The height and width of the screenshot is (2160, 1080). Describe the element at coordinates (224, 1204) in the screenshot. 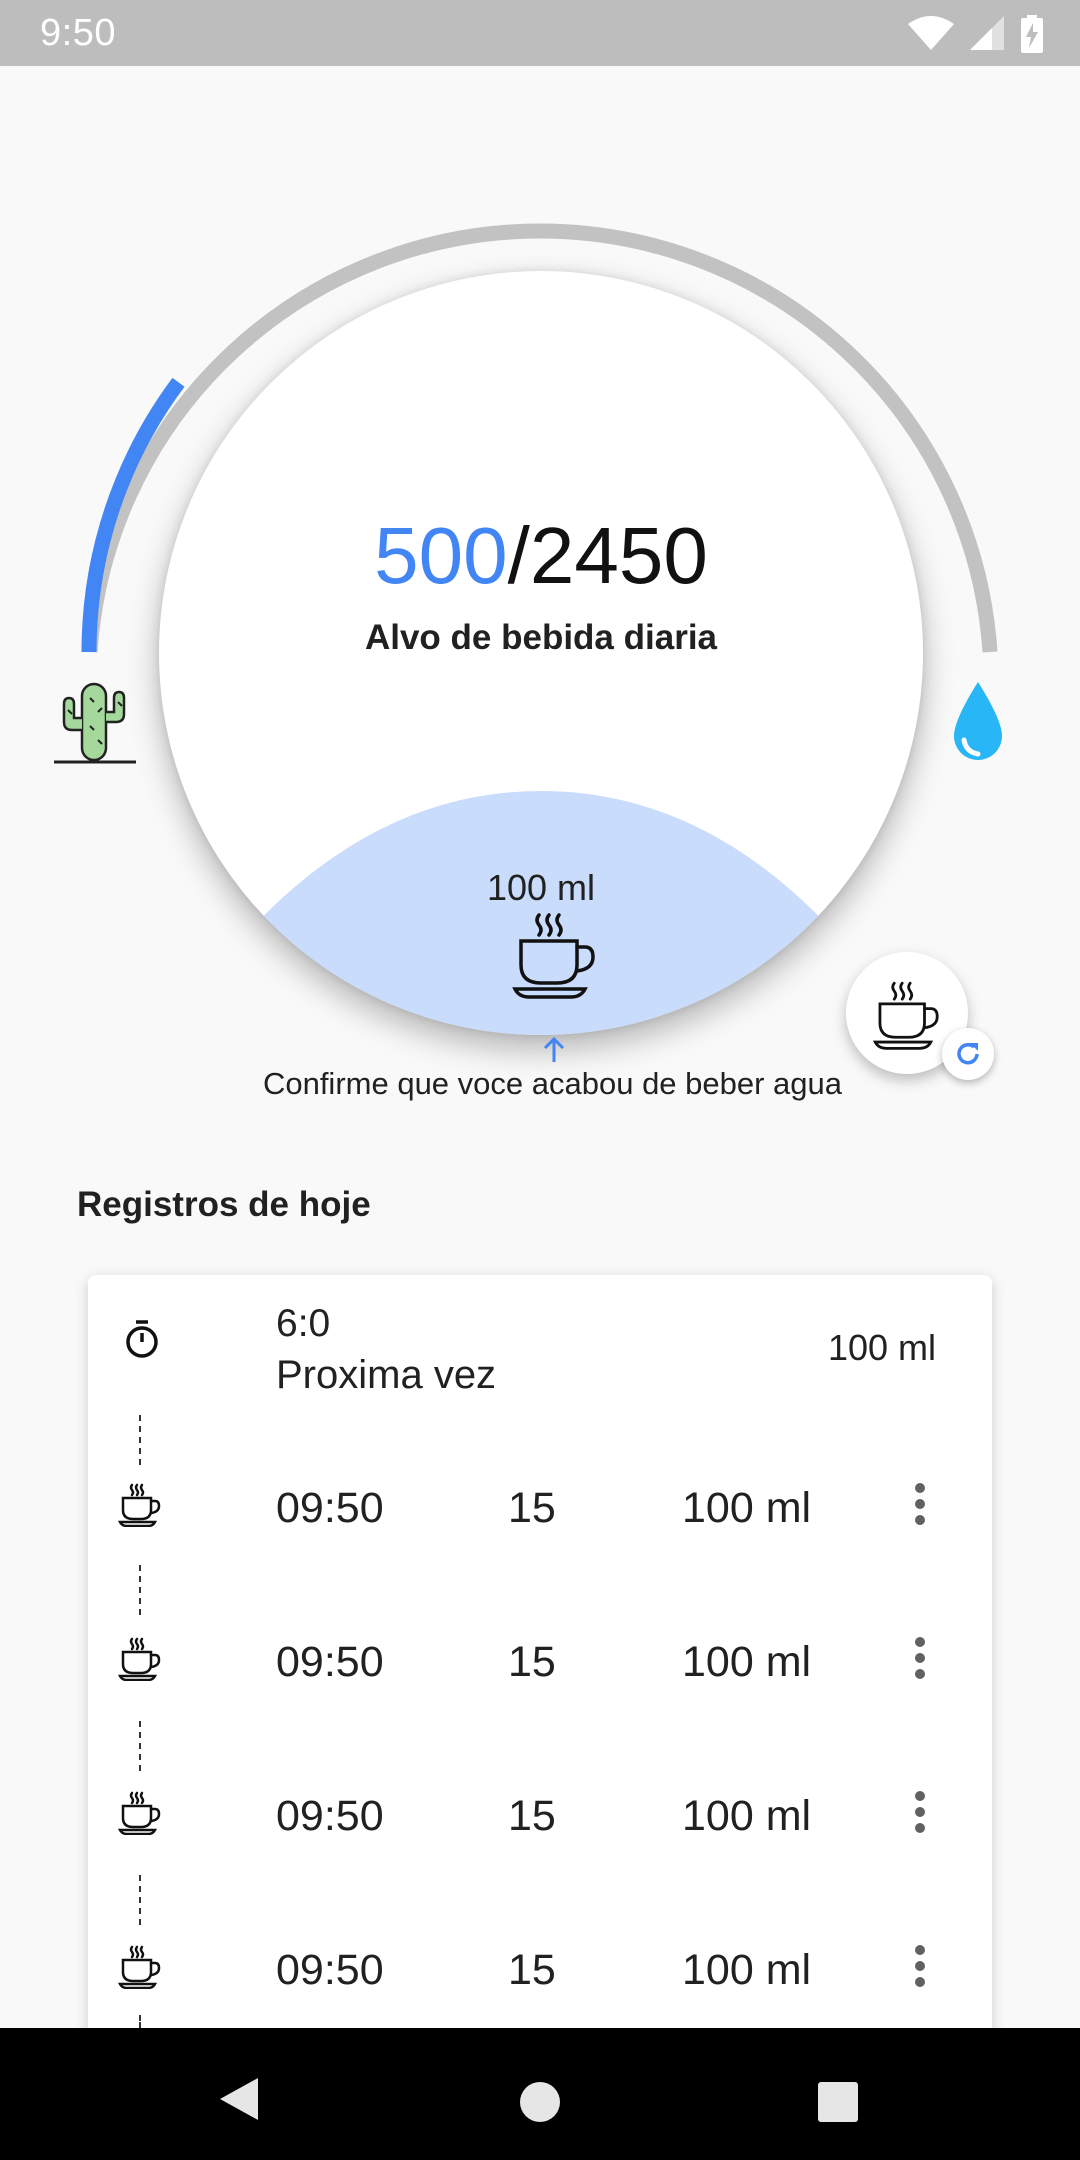

I see `today-records-title: Registros de hoje` at that location.